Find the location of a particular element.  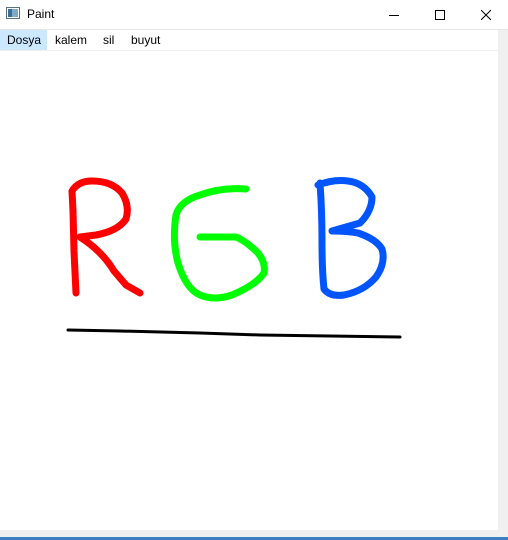

menu-item-sil: sil is located at coordinates (110, 40).